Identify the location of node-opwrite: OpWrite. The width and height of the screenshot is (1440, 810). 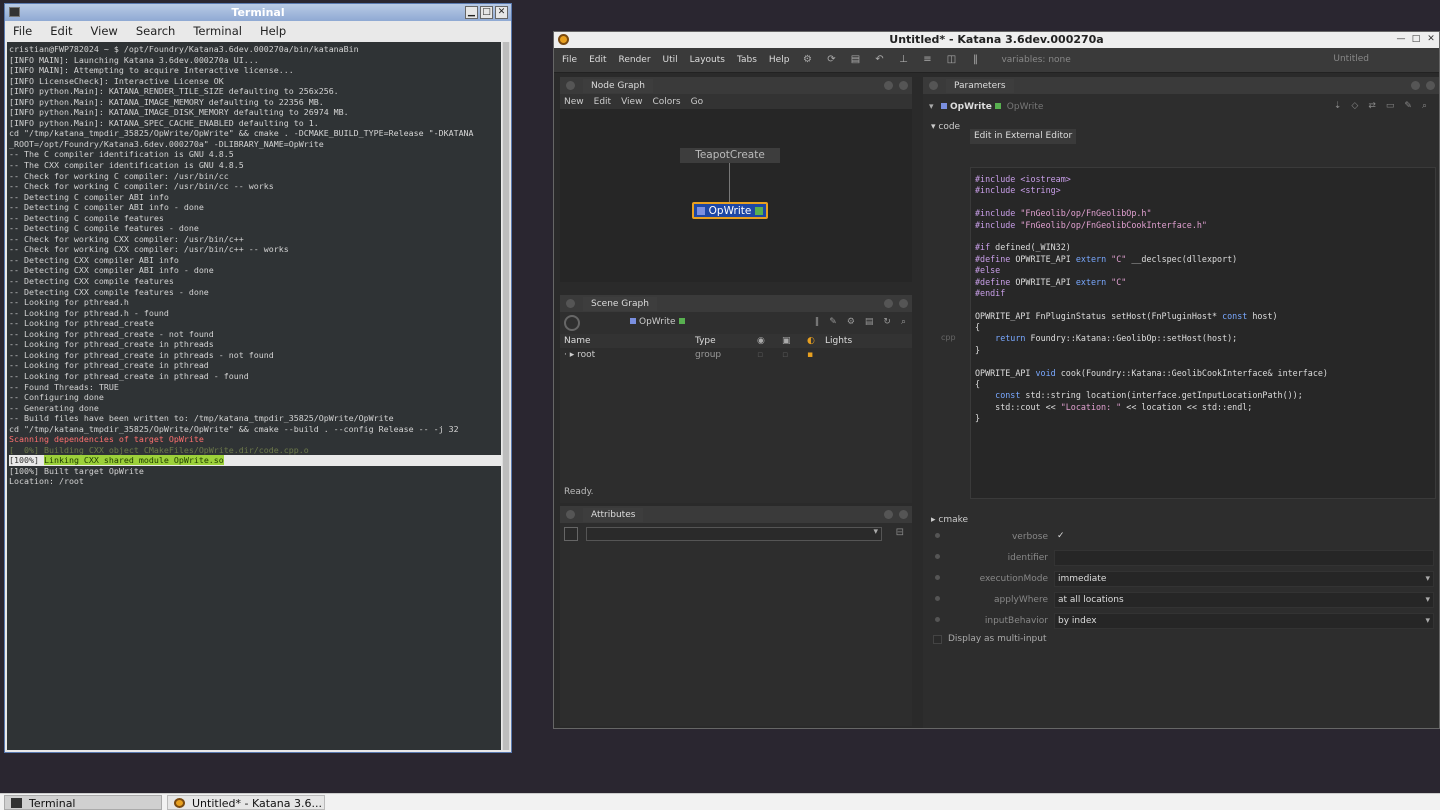
(730, 210).